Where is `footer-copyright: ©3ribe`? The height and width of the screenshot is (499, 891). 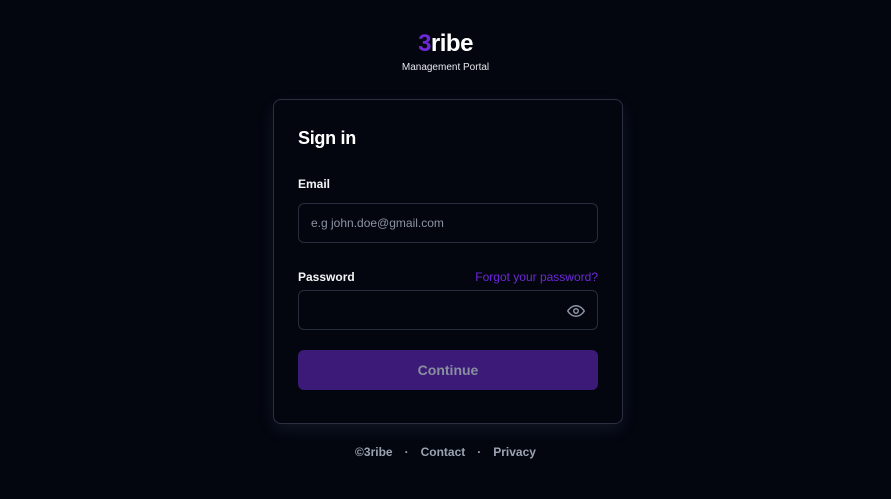 footer-copyright: ©3ribe is located at coordinates (374, 452).